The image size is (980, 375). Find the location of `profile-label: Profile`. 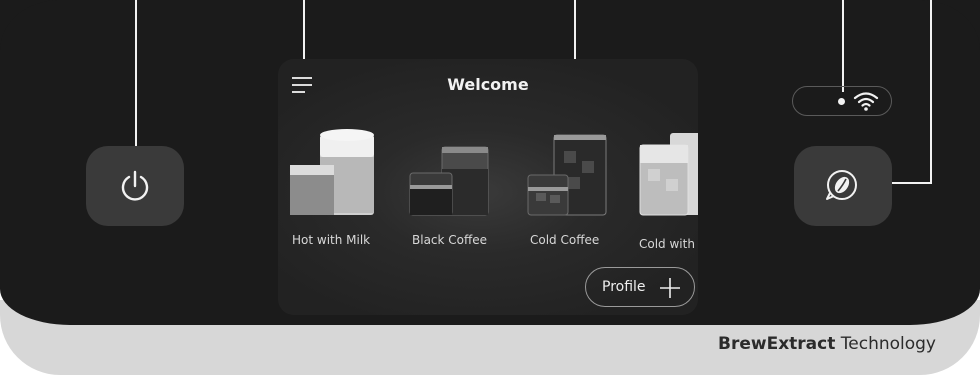

profile-label: Profile is located at coordinates (624, 287).